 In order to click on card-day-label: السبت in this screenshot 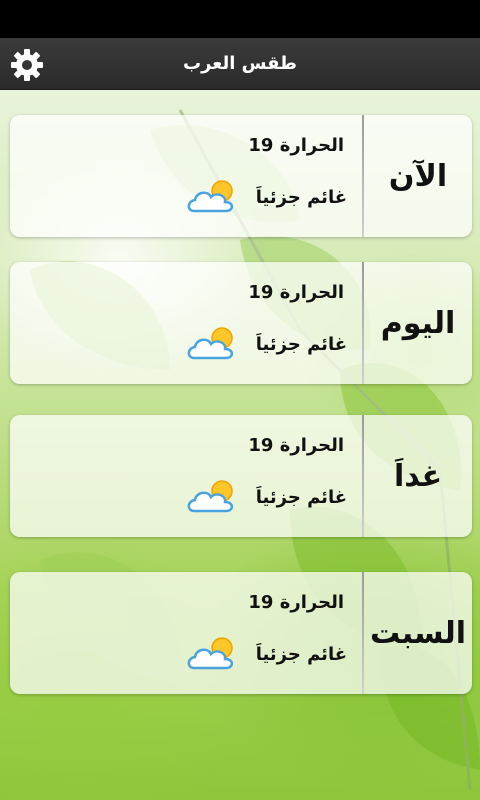, I will do `click(418, 633)`.